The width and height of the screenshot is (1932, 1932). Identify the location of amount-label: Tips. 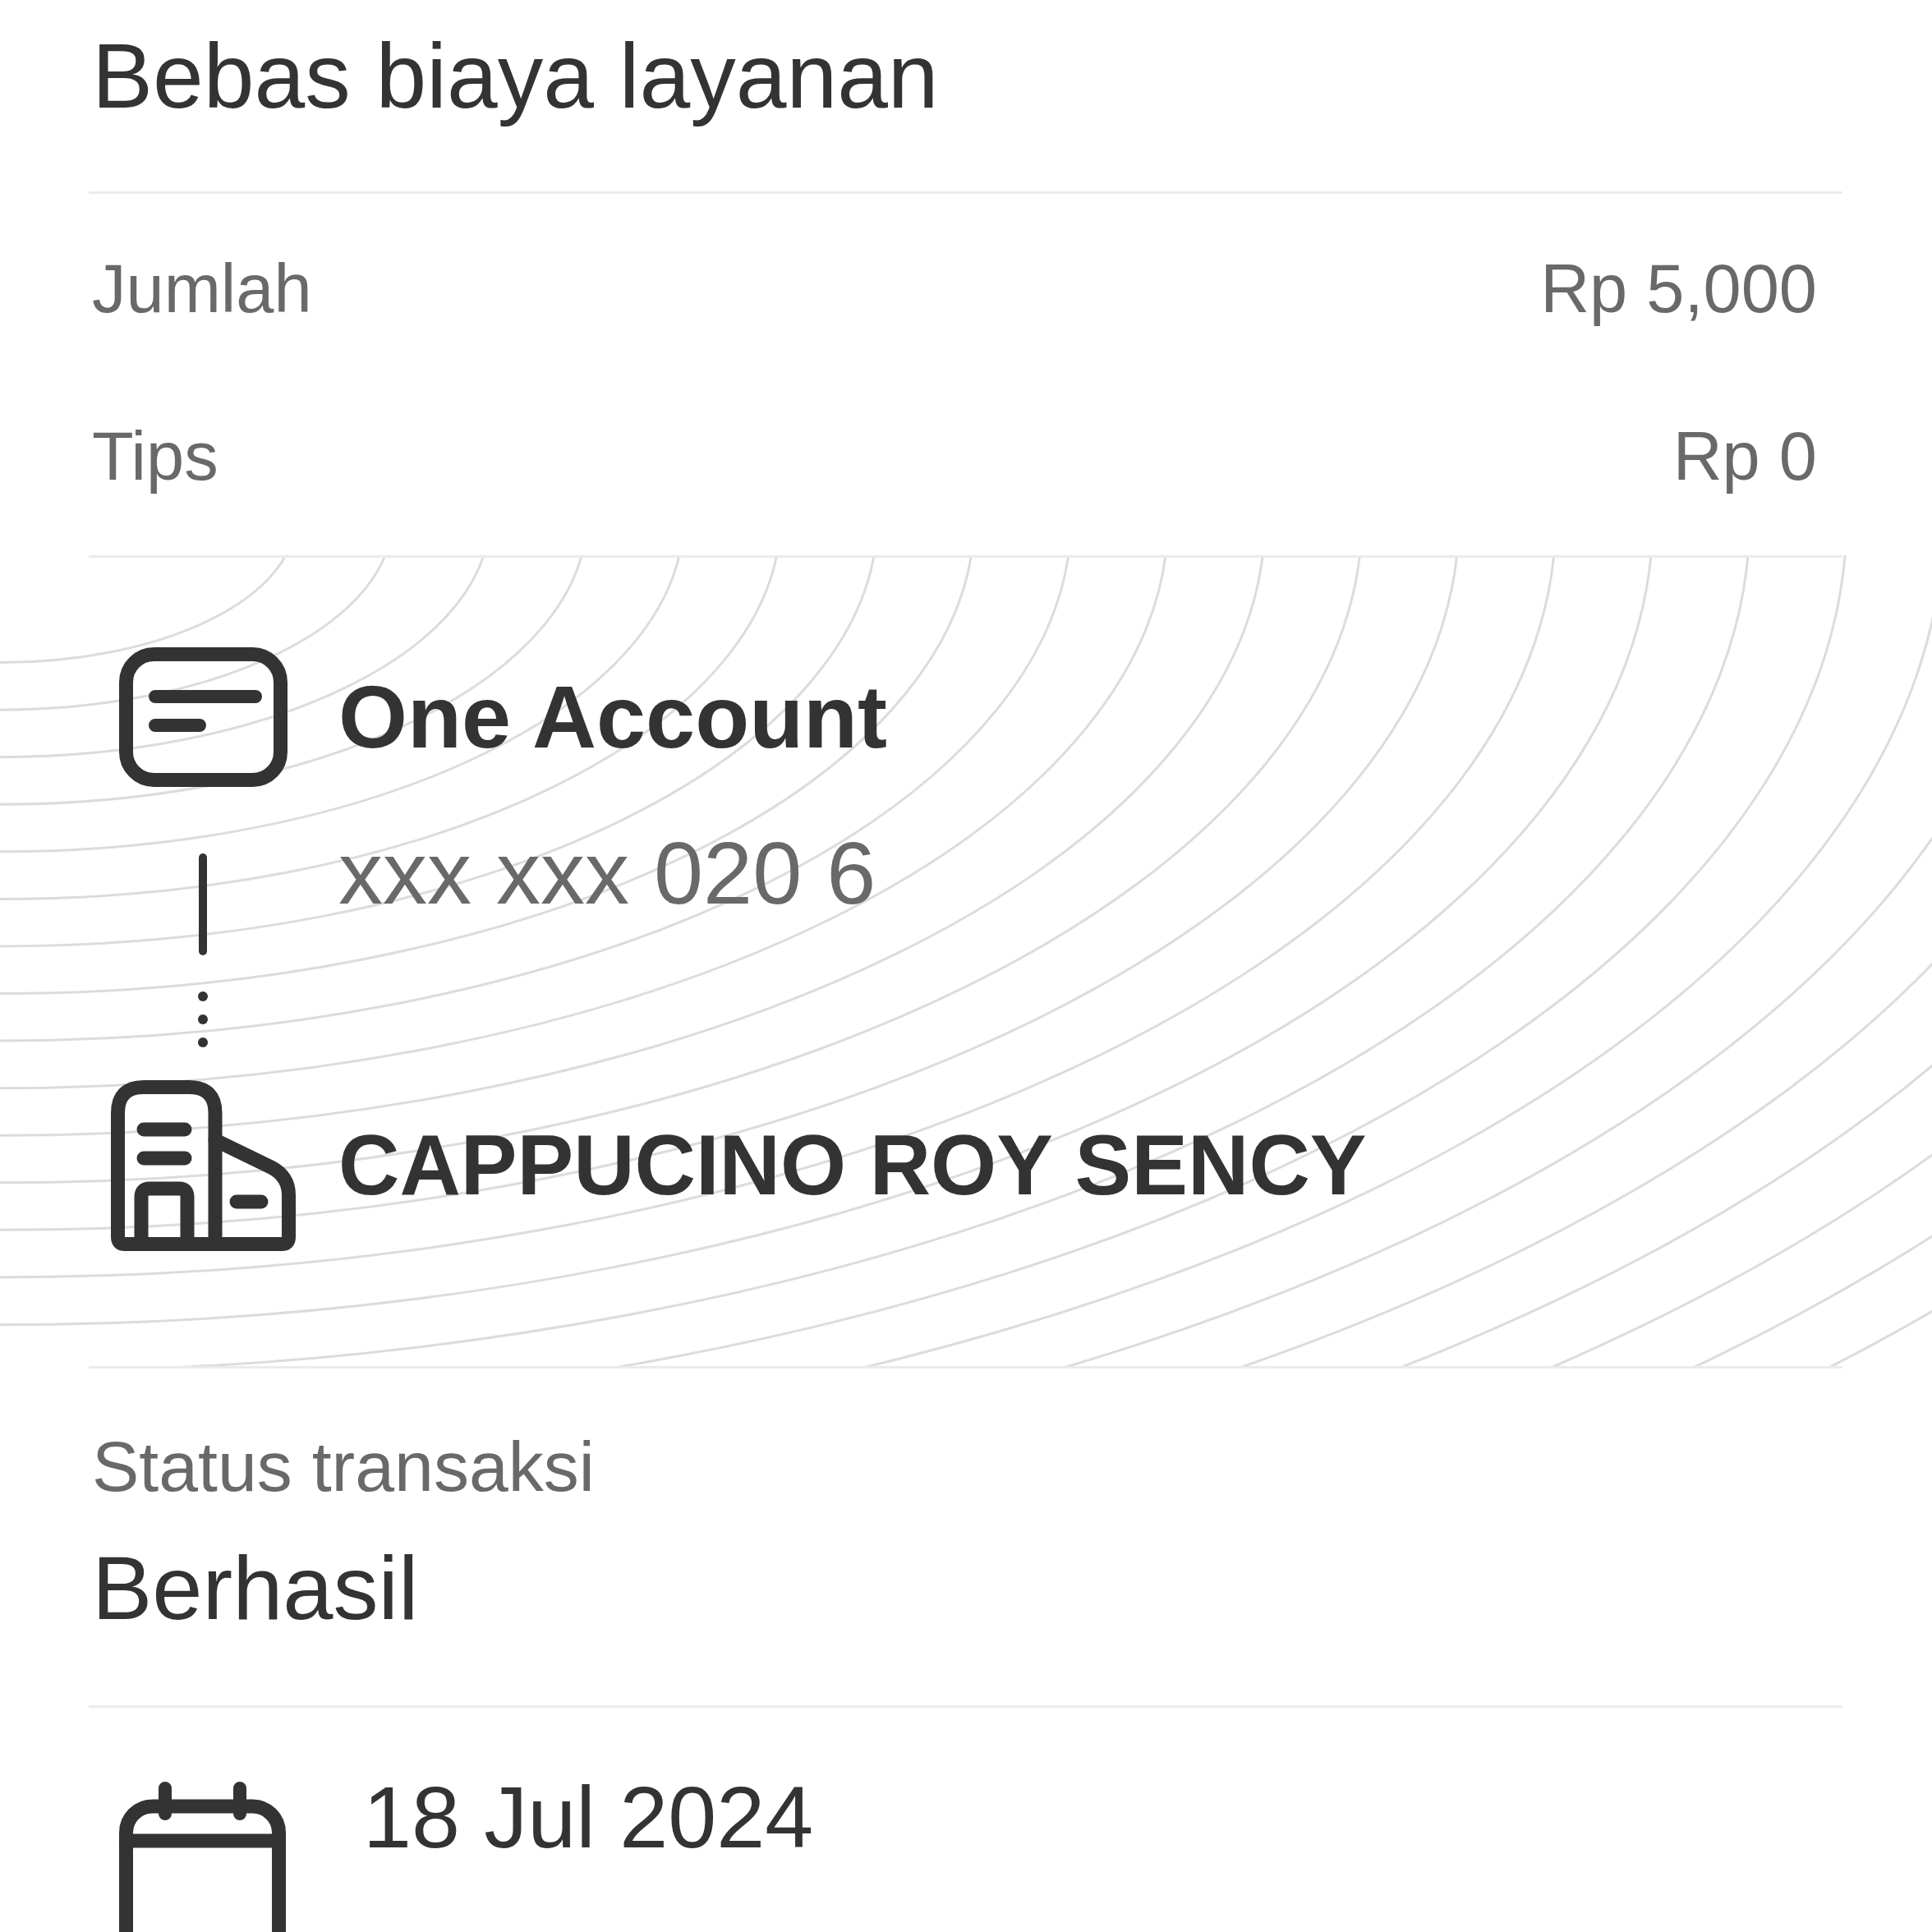
(155, 457).